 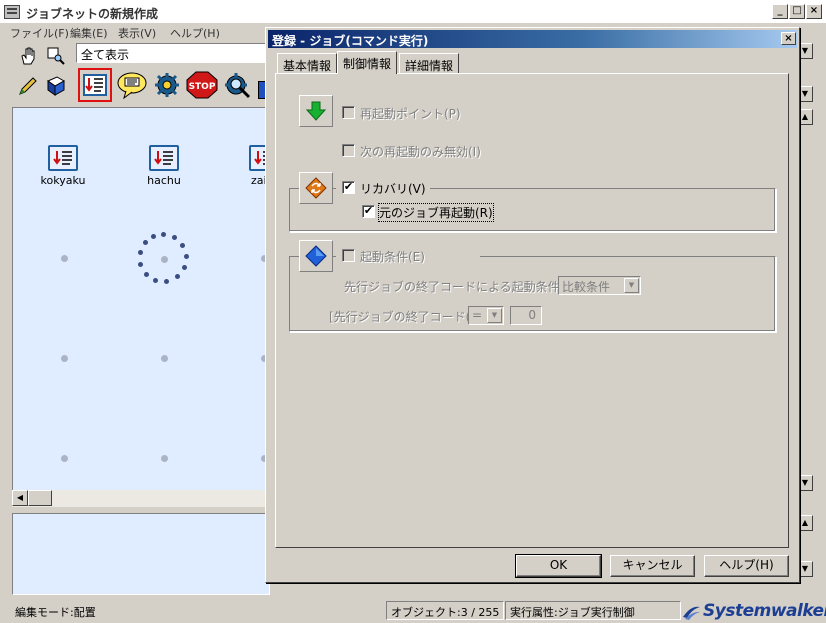 I want to click on recovery-icon, so click(x=316, y=188).